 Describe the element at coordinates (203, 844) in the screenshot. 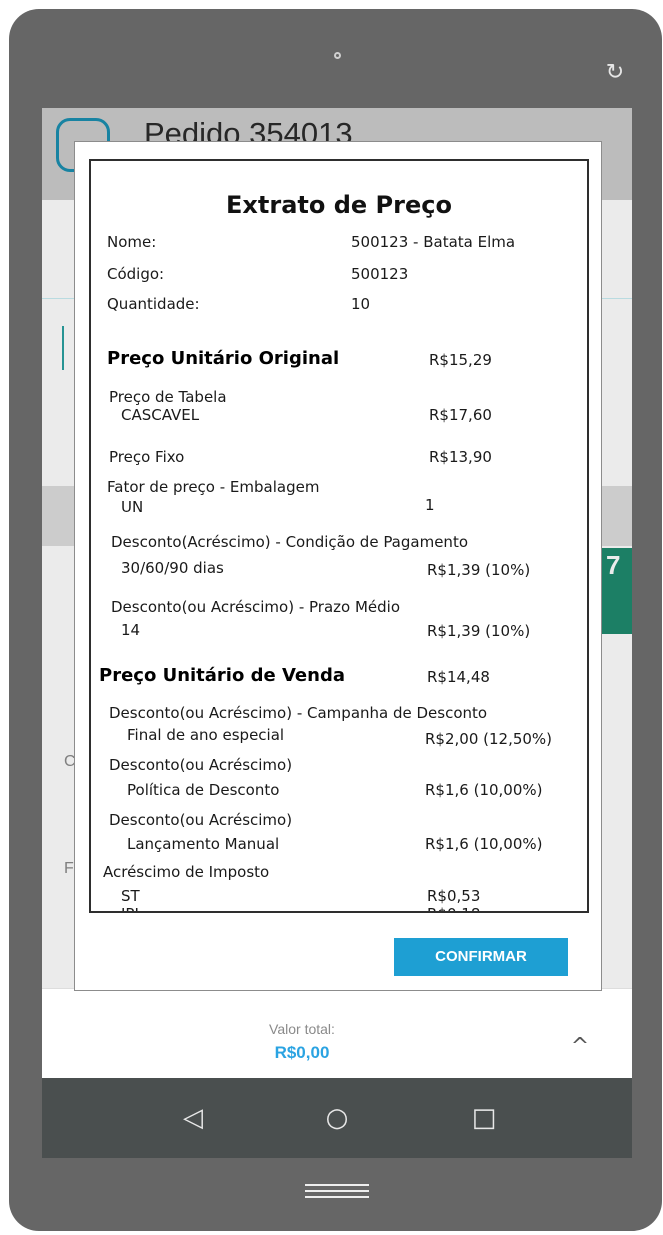

I see `item-sub: Lançamento Manual` at that location.